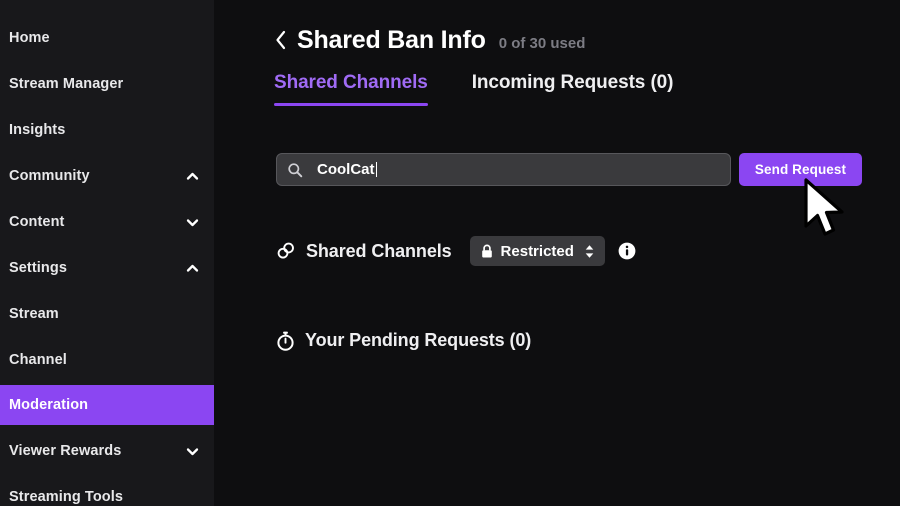  What do you see at coordinates (456, 251) in the screenshot?
I see `shared-channels-row: Shared Channels Restricted` at bounding box center [456, 251].